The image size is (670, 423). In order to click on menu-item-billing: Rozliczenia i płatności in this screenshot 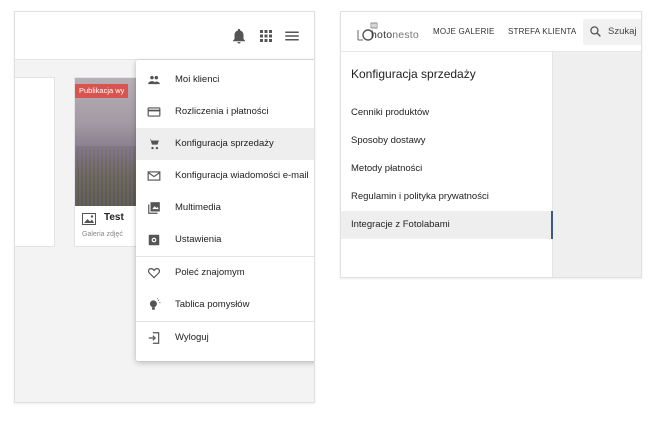, I will do `click(225, 112)`.